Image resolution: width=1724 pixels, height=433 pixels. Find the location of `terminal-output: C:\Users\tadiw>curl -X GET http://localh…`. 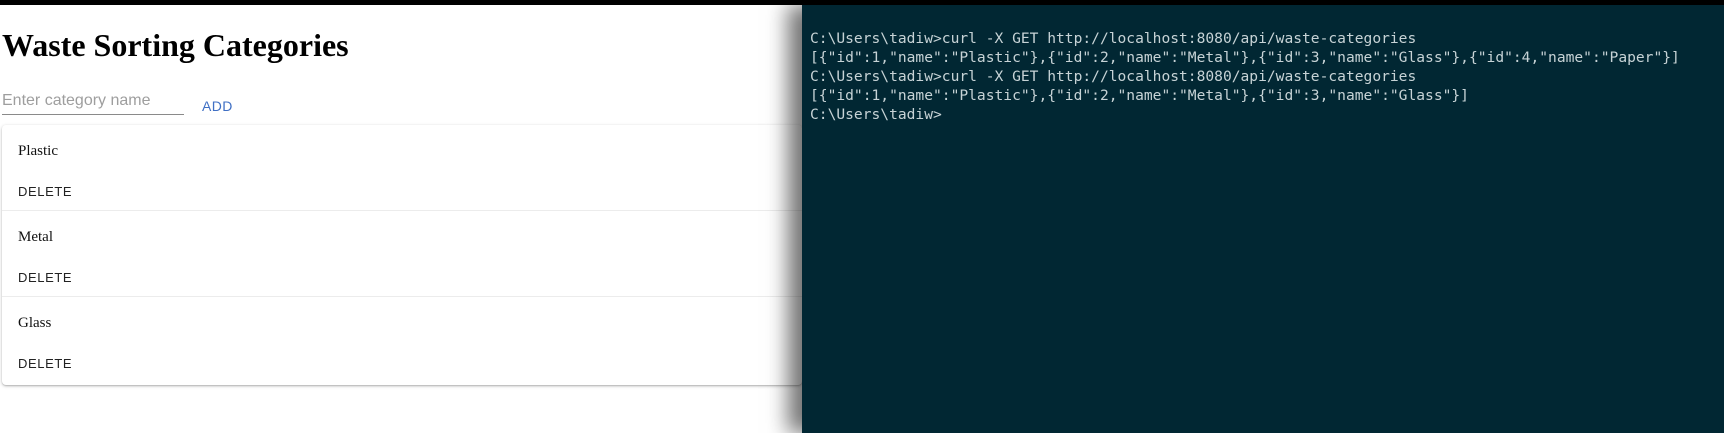

terminal-output: C:\Users\tadiw>curl -X GET http://localh… is located at coordinates (1245, 76).